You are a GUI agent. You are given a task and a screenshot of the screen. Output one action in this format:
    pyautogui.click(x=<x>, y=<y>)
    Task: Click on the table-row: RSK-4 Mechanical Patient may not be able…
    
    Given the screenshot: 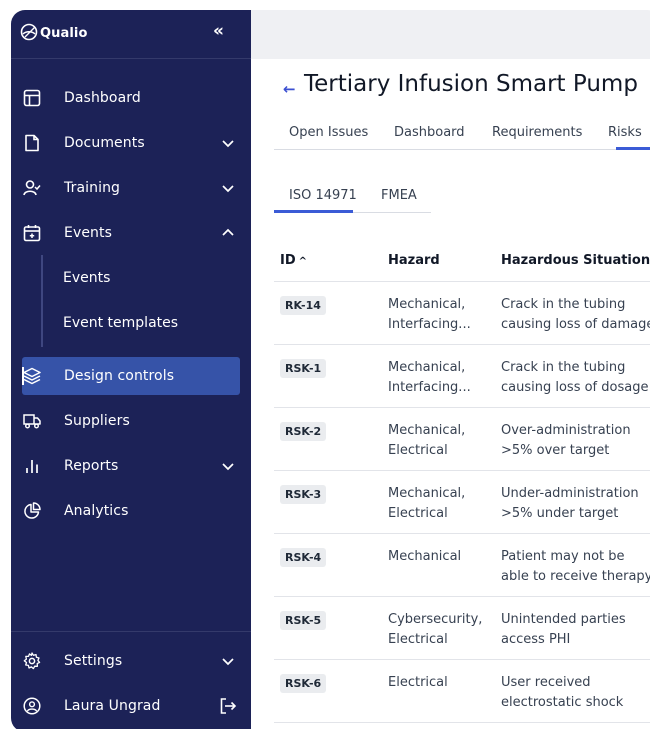 What is the action you would take?
    pyautogui.click(x=462, y=565)
    